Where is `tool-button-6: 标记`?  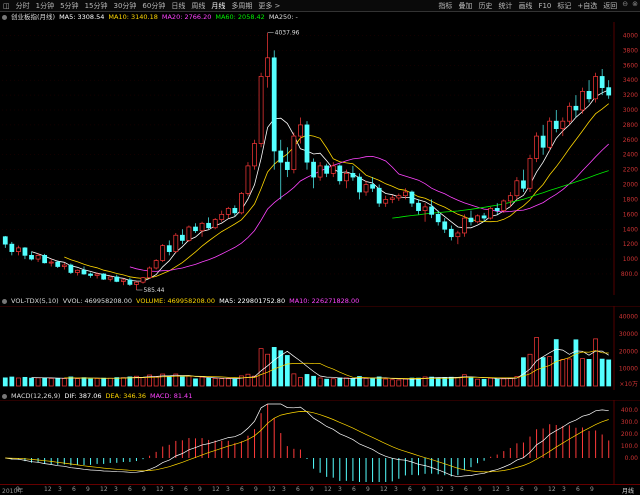 tool-button-6: 标记 is located at coordinates (564, 6).